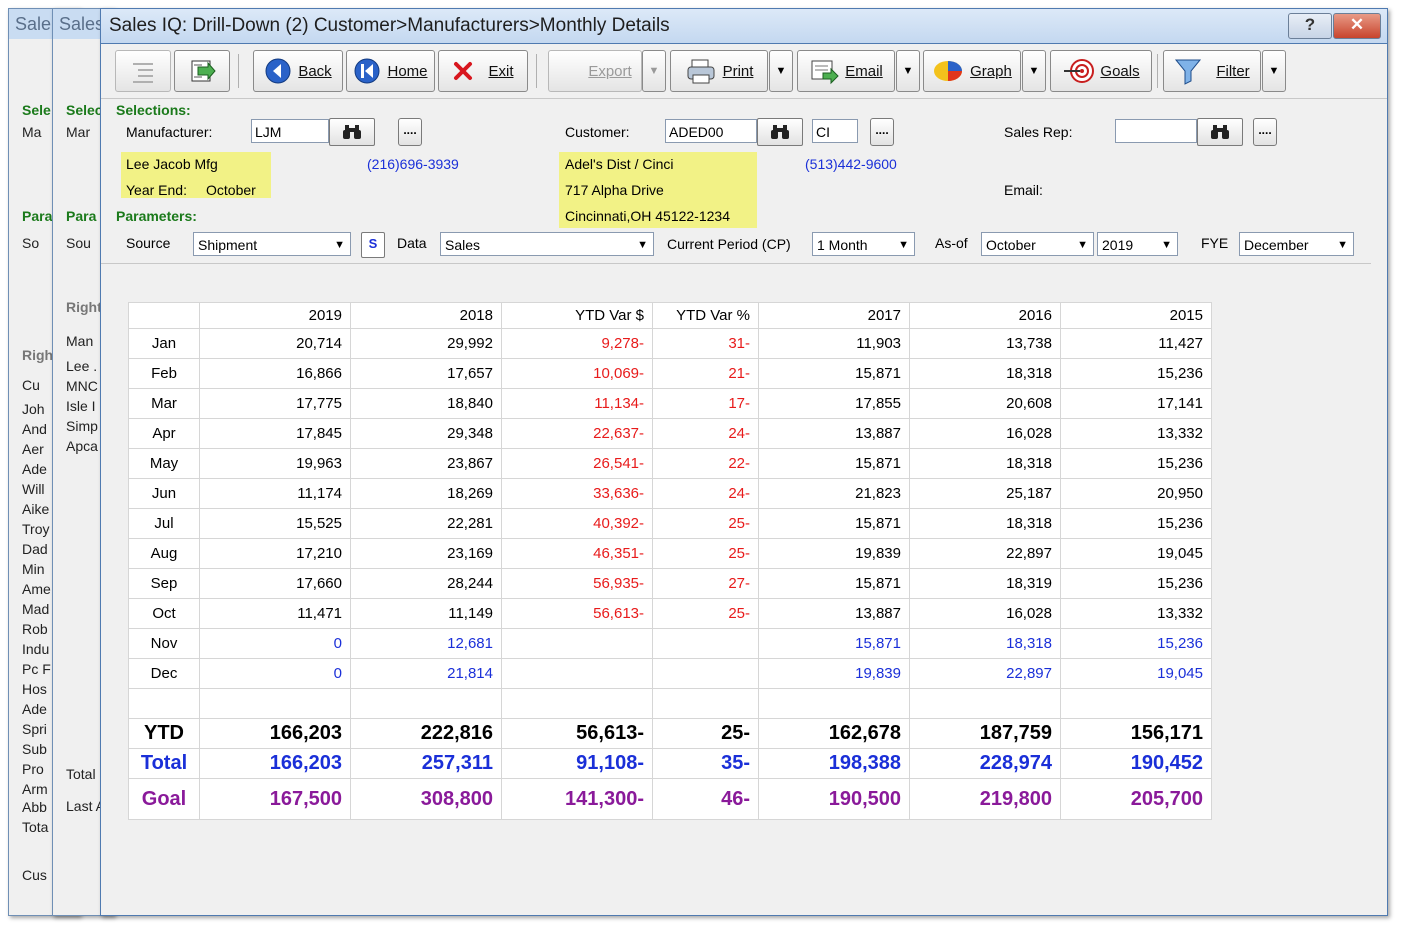  What do you see at coordinates (577, 799) in the screenshot?
I see `table-cell: 141,300-` at bounding box center [577, 799].